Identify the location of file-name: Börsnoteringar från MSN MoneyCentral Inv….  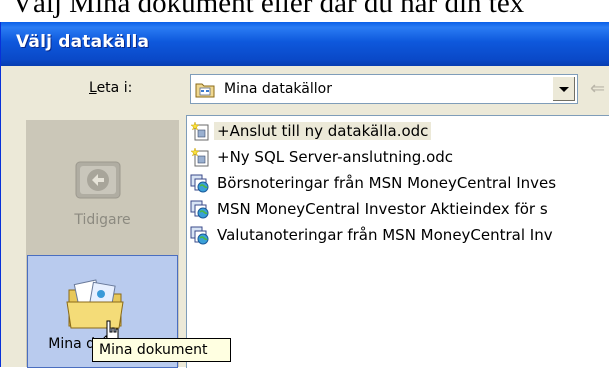
(387, 183).